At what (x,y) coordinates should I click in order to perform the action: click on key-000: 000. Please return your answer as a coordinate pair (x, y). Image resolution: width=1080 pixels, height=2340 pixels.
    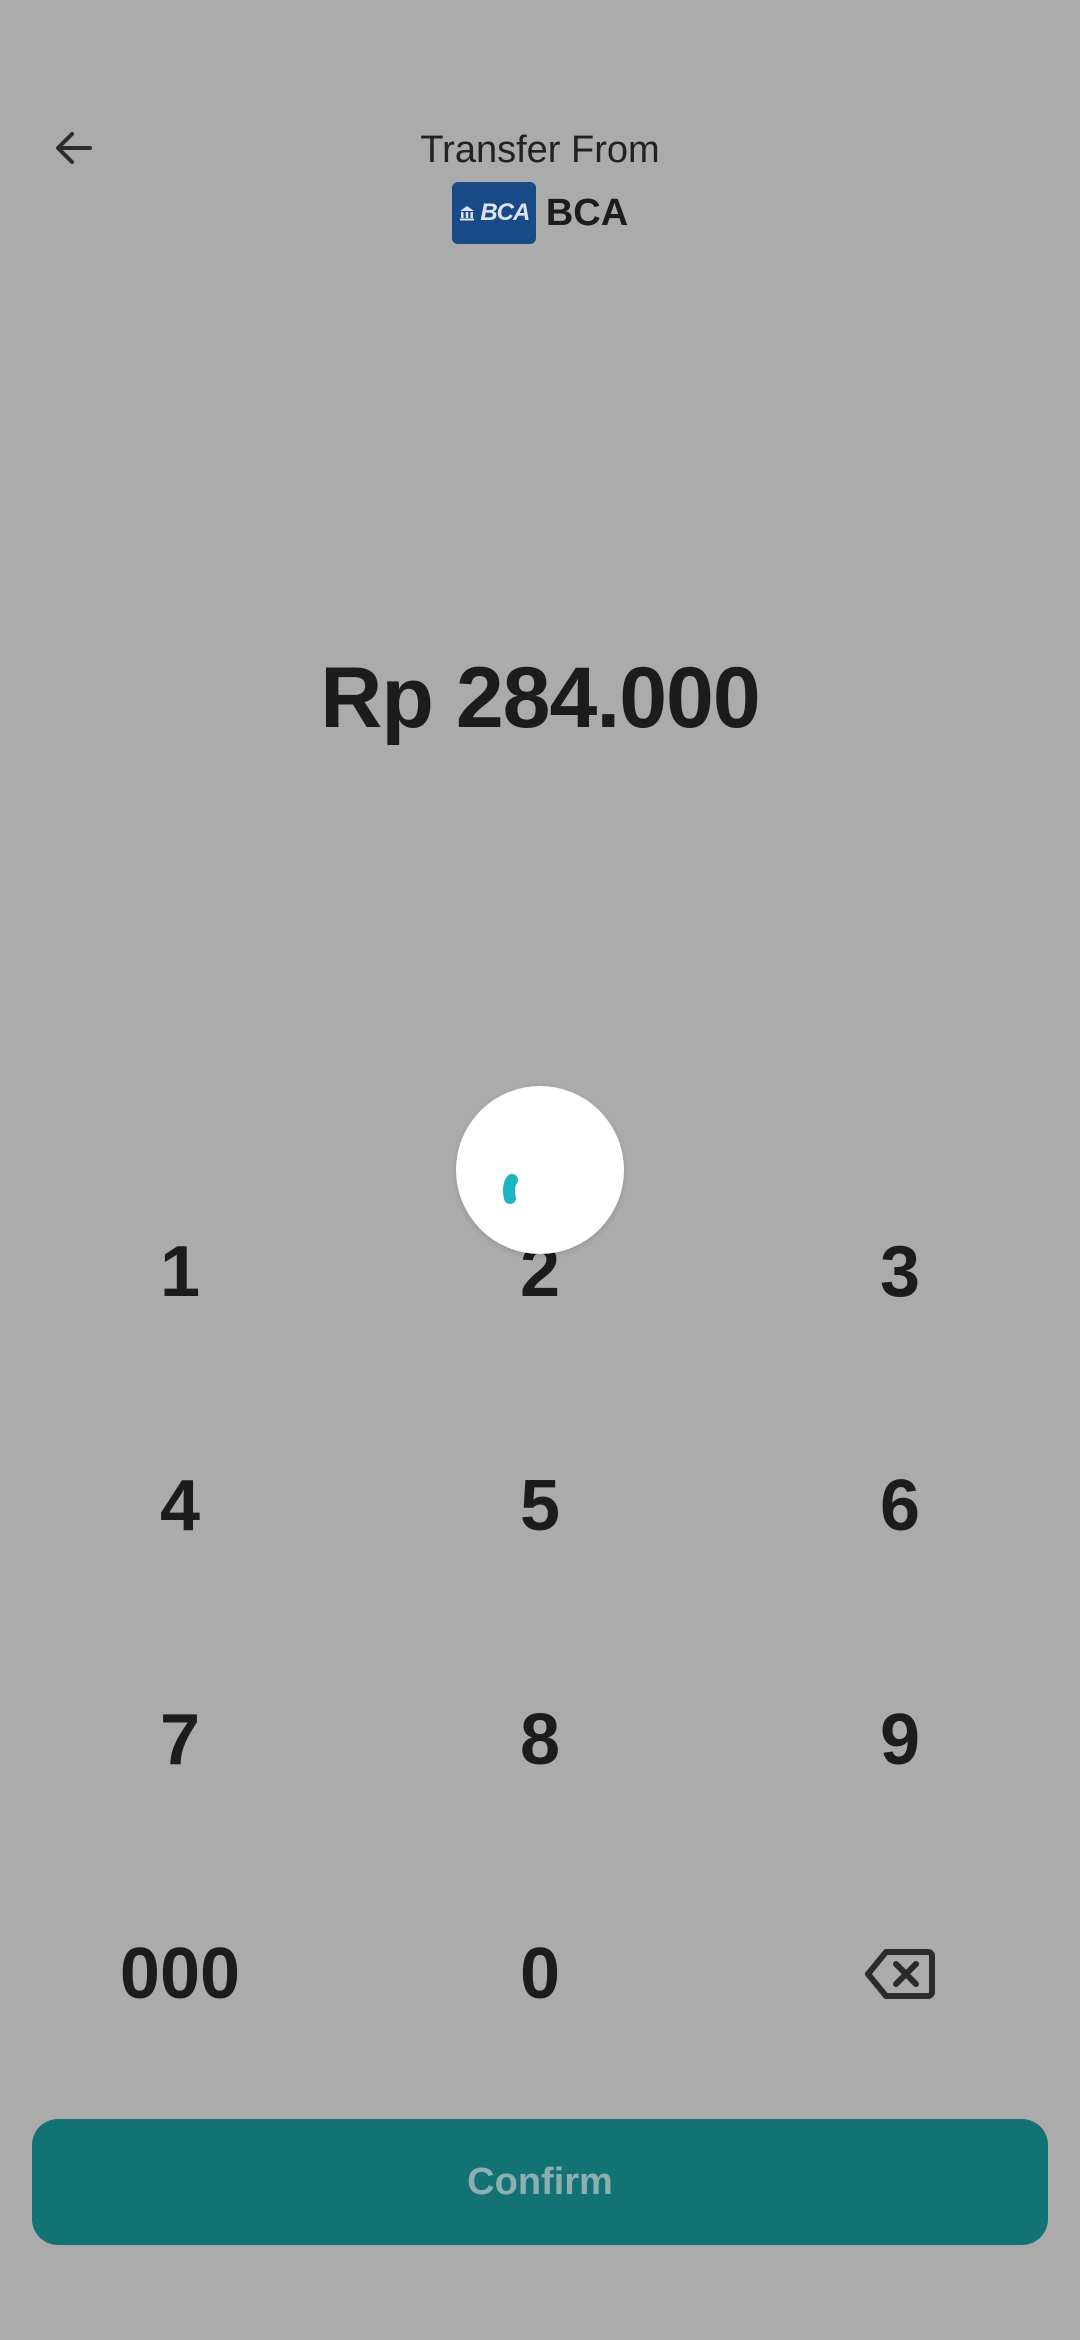
    Looking at the image, I should click on (180, 1974).